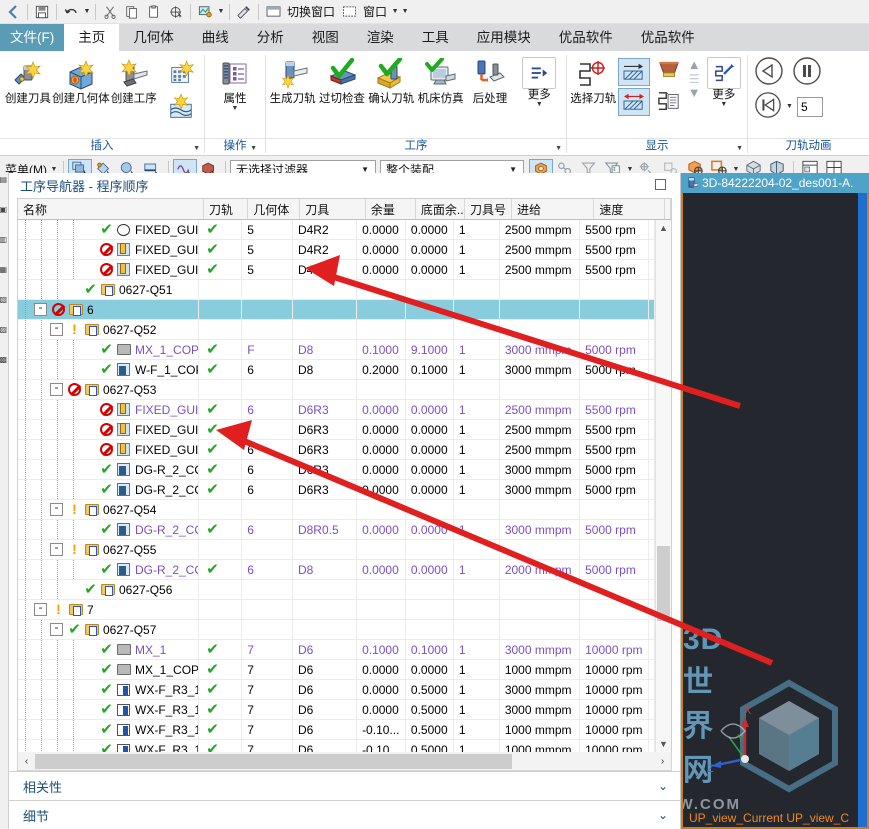  What do you see at coordinates (292, 79) in the screenshot?
I see `generate-toolpath-button: 生成刀轨` at bounding box center [292, 79].